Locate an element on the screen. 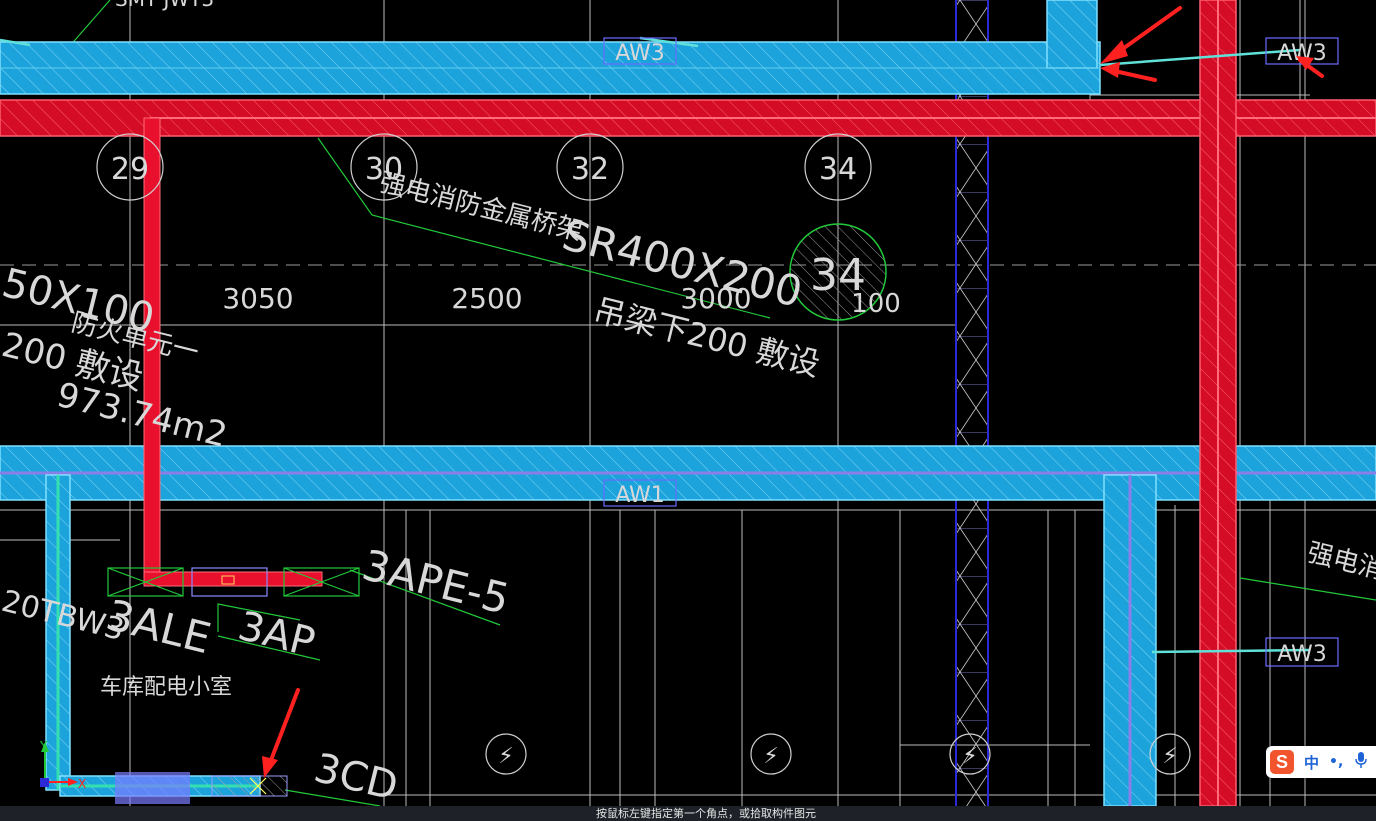 This screenshot has height=821, width=1376. dimension-100: 100 is located at coordinates (876, 304).